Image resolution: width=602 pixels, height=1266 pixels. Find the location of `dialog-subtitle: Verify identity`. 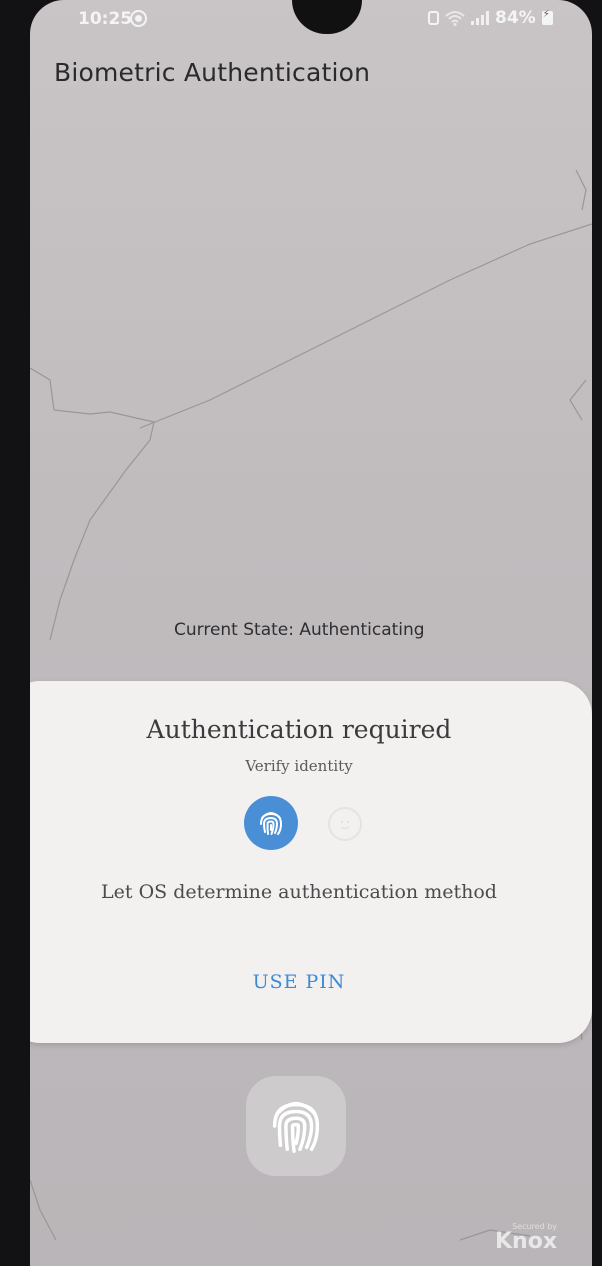

dialog-subtitle: Verify identity is located at coordinates (299, 766).